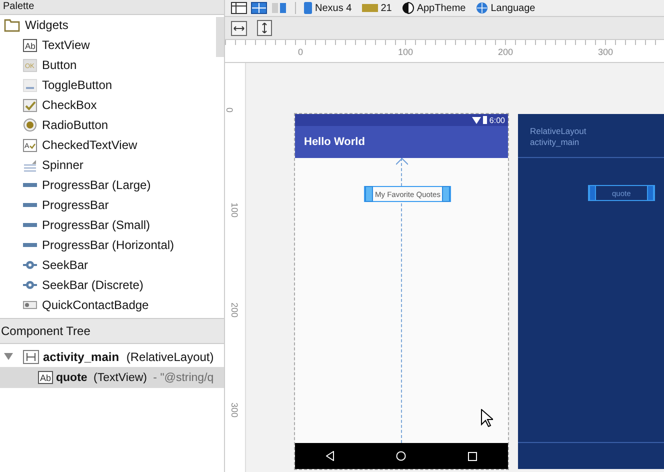 Image resolution: width=664 pixels, height=472 pixels. What do you see at coordinates (108, 205) in the screenshot?
I see `palette-item: ProgressBar` at bounding box center [108, 205].